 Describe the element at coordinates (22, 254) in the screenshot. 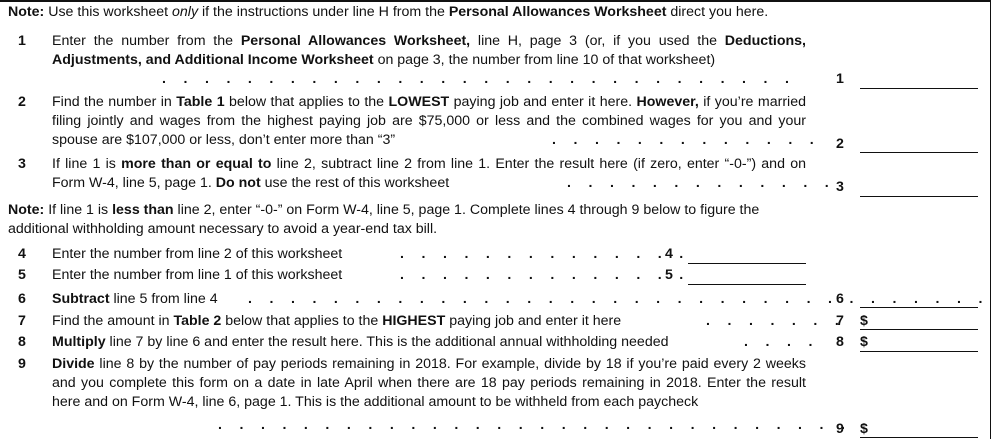

I see `line-4-number: 4` at that location.